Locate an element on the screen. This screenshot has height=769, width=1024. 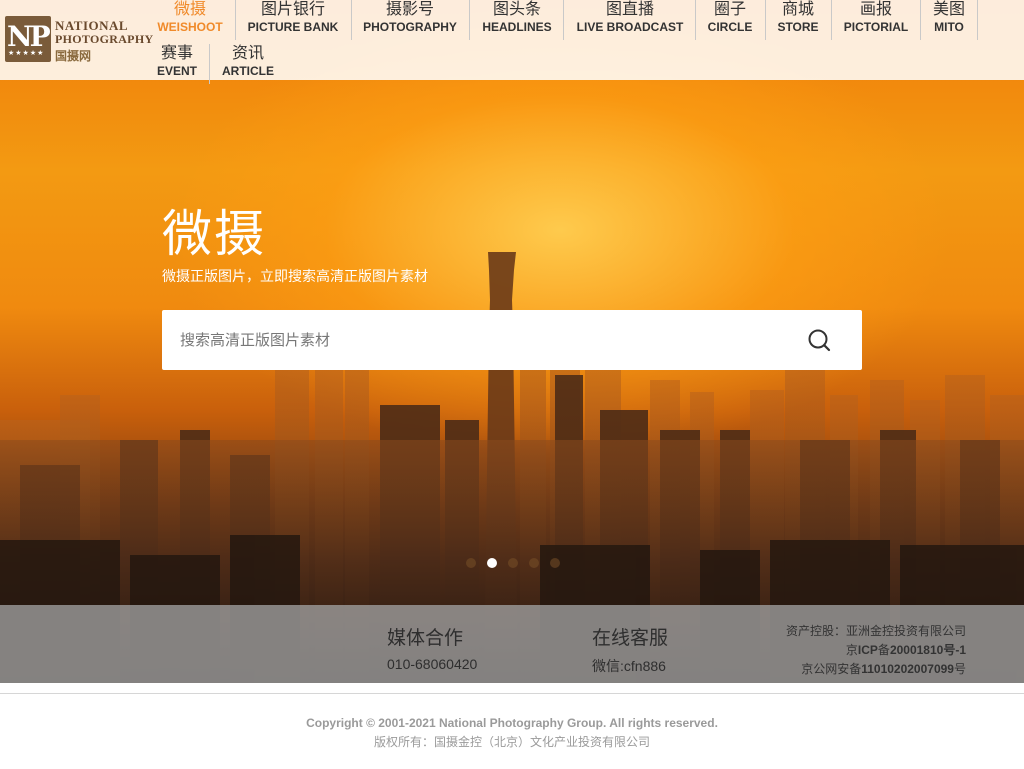
media-cooperation-title: 媒体合作 is located at coordinates (425, 638).